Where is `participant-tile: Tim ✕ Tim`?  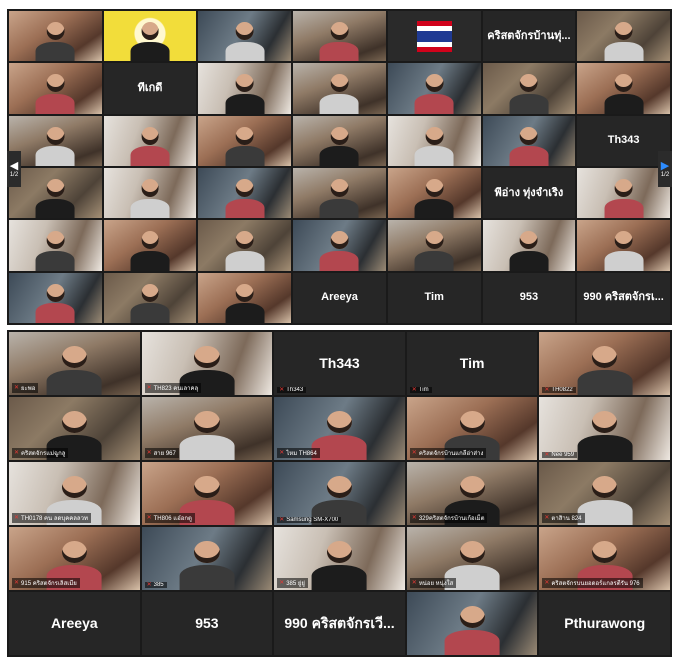
participant-tile: Tim ✕ Tim is located at coordinates (472, 363).